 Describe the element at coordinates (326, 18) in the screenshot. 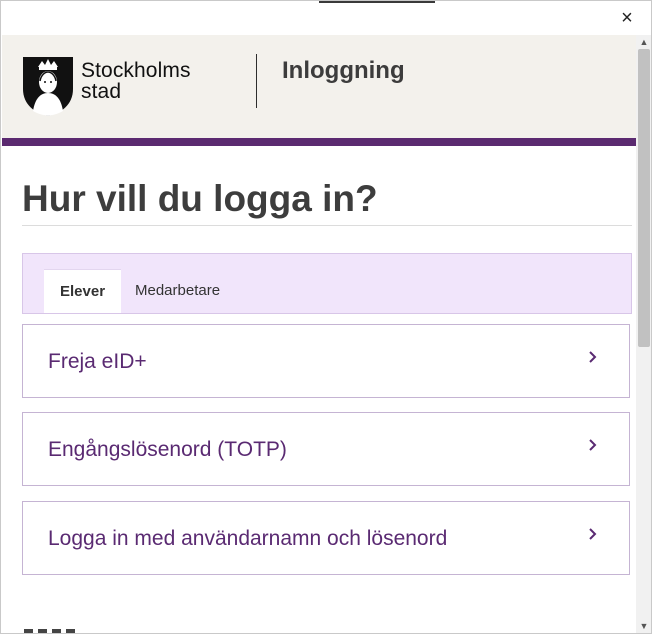

I see `dialog-titlebar: ×` at that location.